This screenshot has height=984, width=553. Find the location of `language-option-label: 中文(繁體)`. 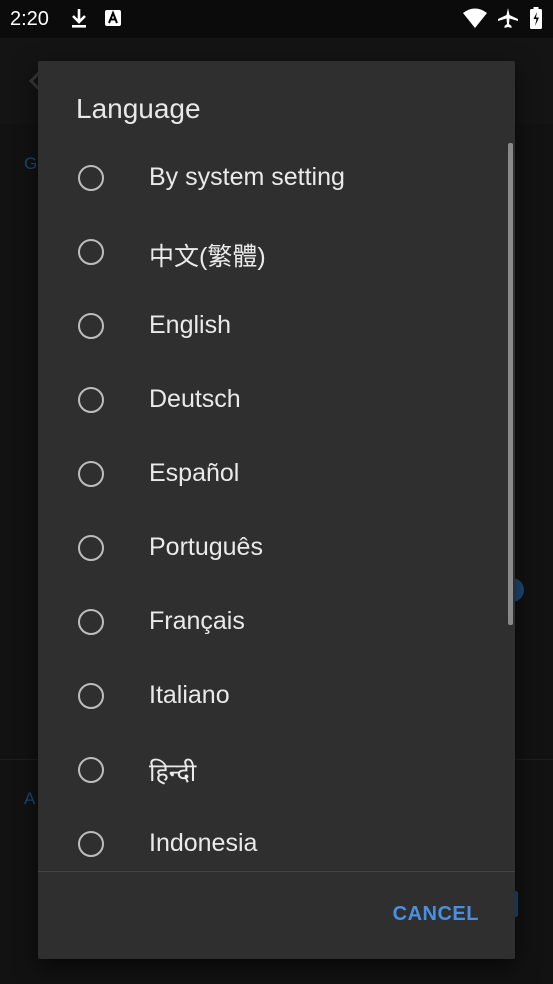

language-option-label: 中文(繁體) is located at coordinates (207, 257).